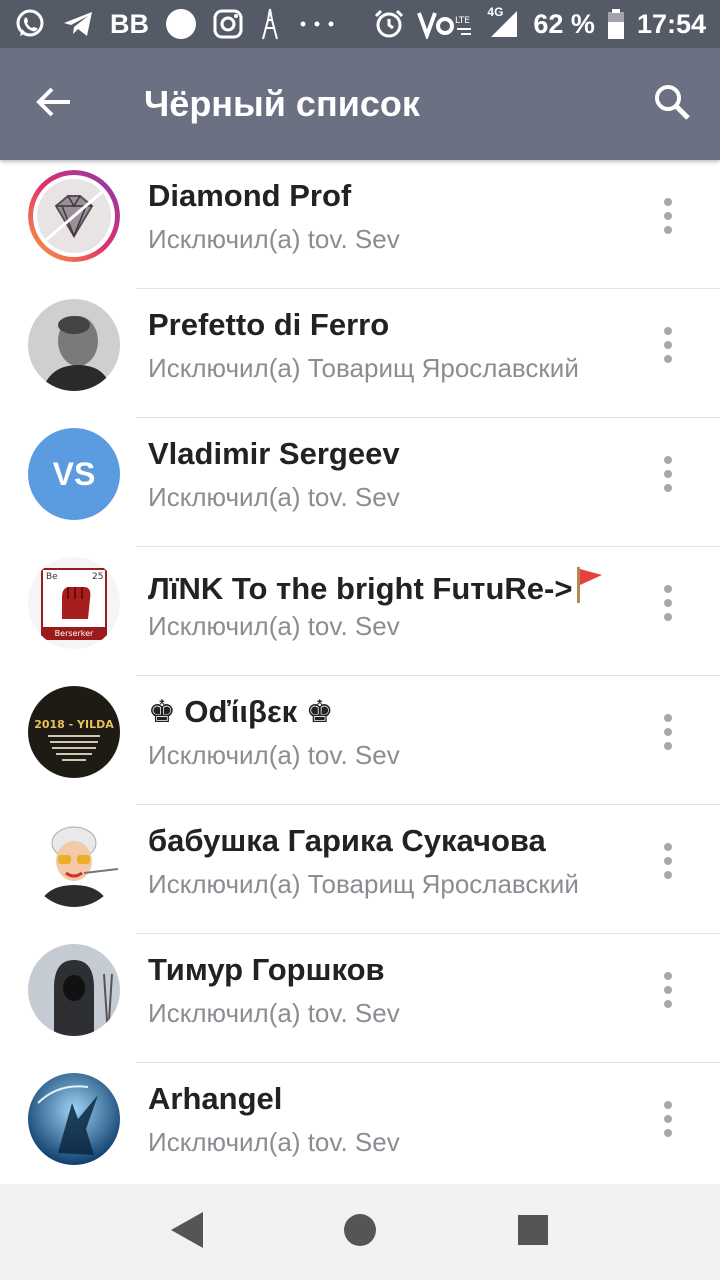  I want to click on battery-text: 62 %, so click(564, 23).